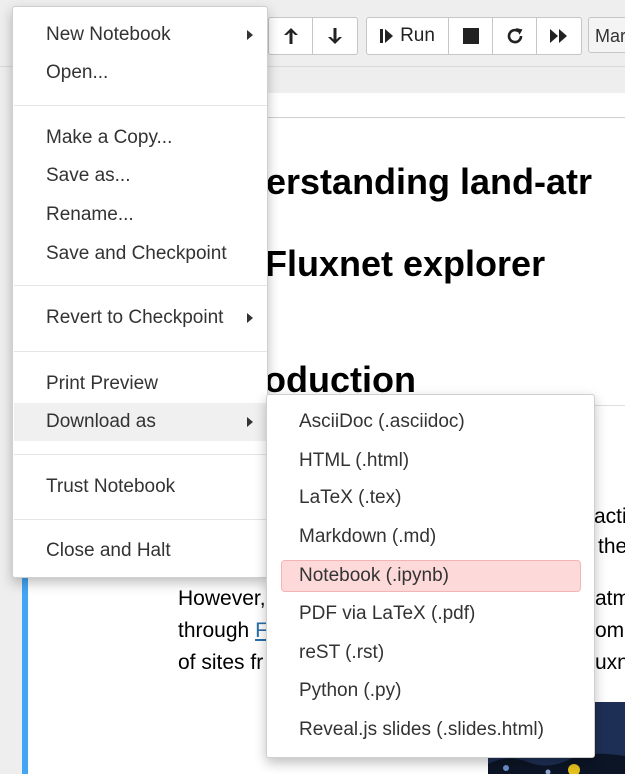  Describe the element at coordinates (431, 498) in the screenshot. I see `download-latex: LaTeX (.tex)` at that location.